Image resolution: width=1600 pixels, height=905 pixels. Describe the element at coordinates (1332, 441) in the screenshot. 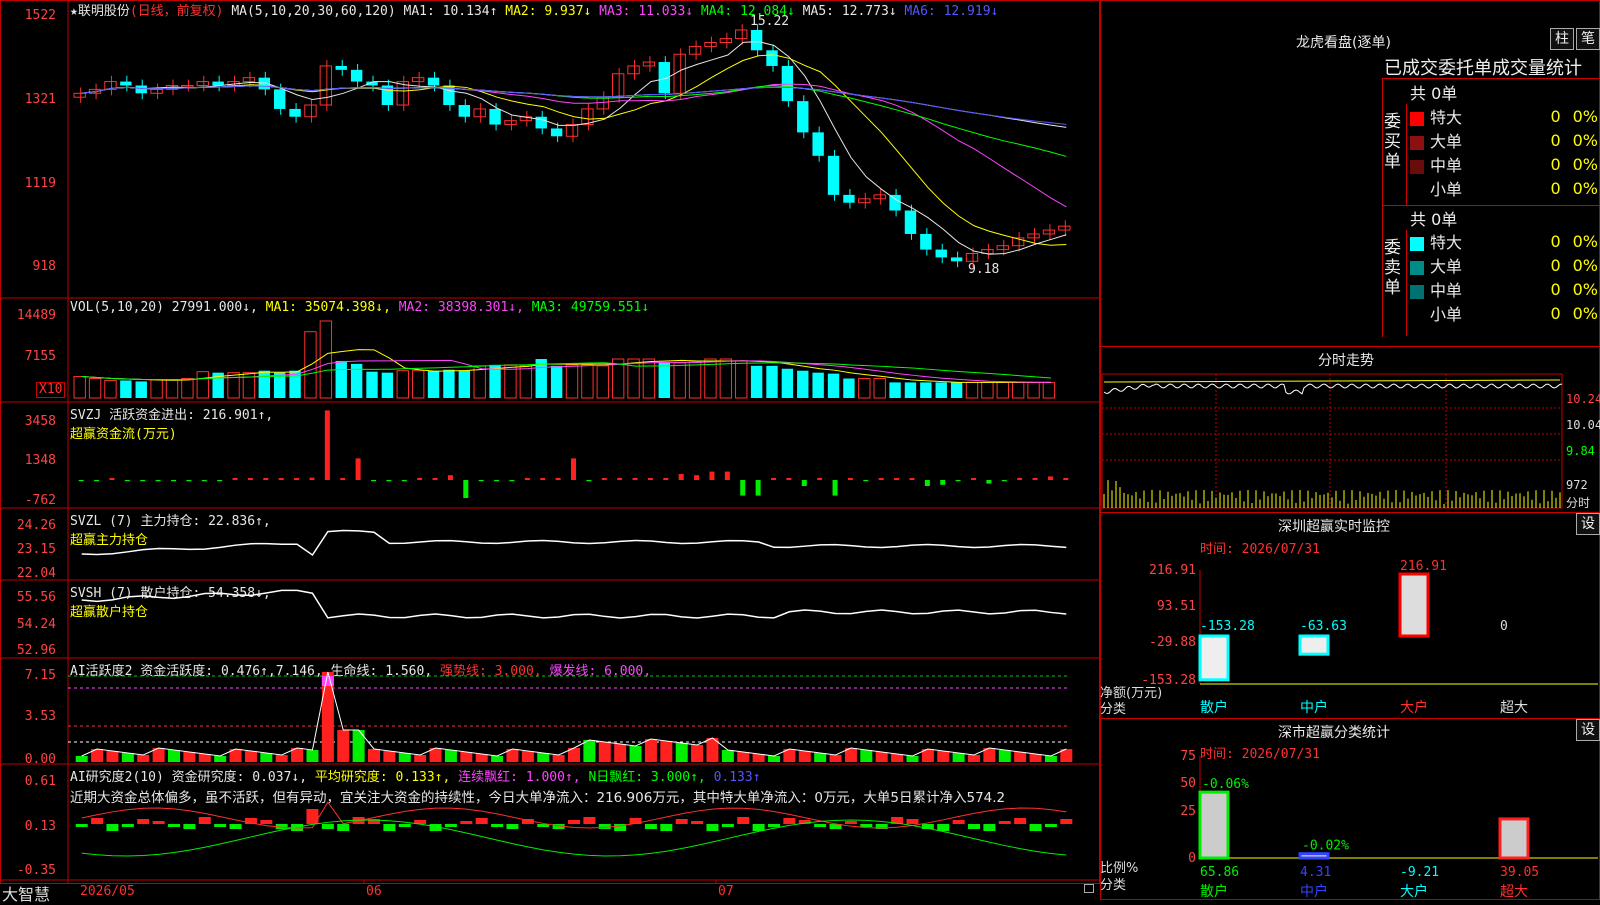

I see `intraday-chart` at that location.